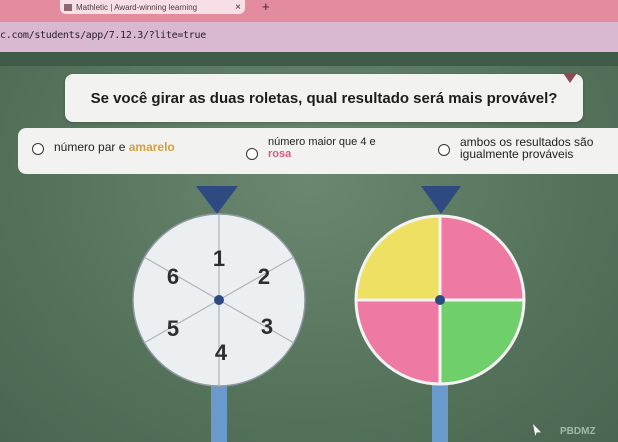 The image size is (618, 442). Describe the element at coordinates (217, 200) in the screenshot. I see `number-spinner-pointer` at that location.